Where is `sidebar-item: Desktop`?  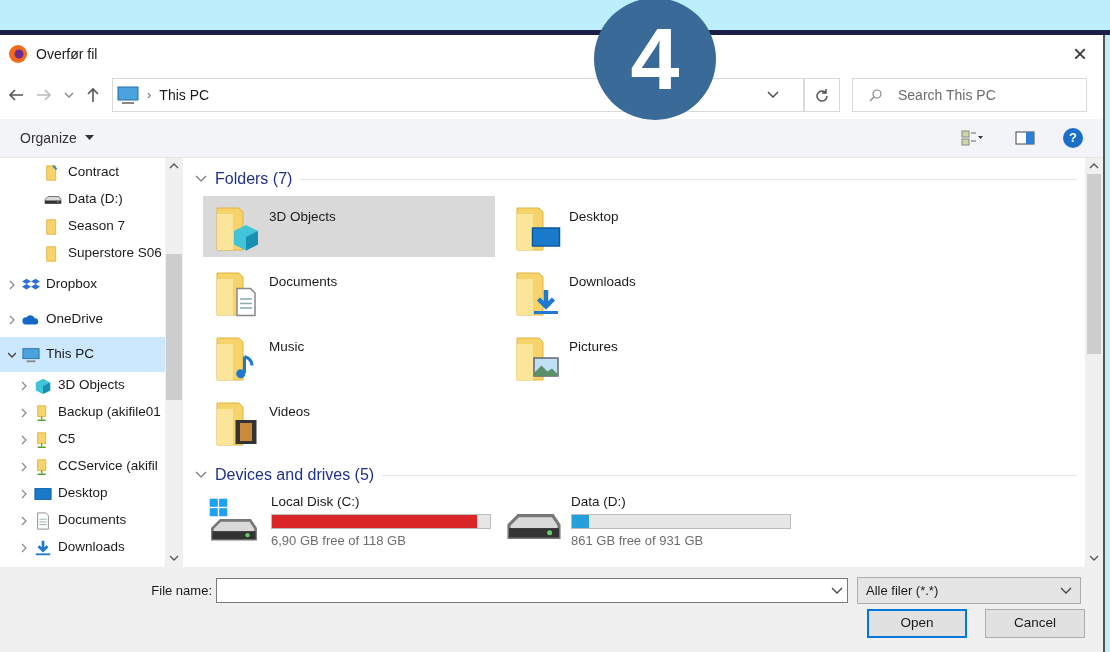 sidebar-item: Desktop is located at coordinates (82, 493).